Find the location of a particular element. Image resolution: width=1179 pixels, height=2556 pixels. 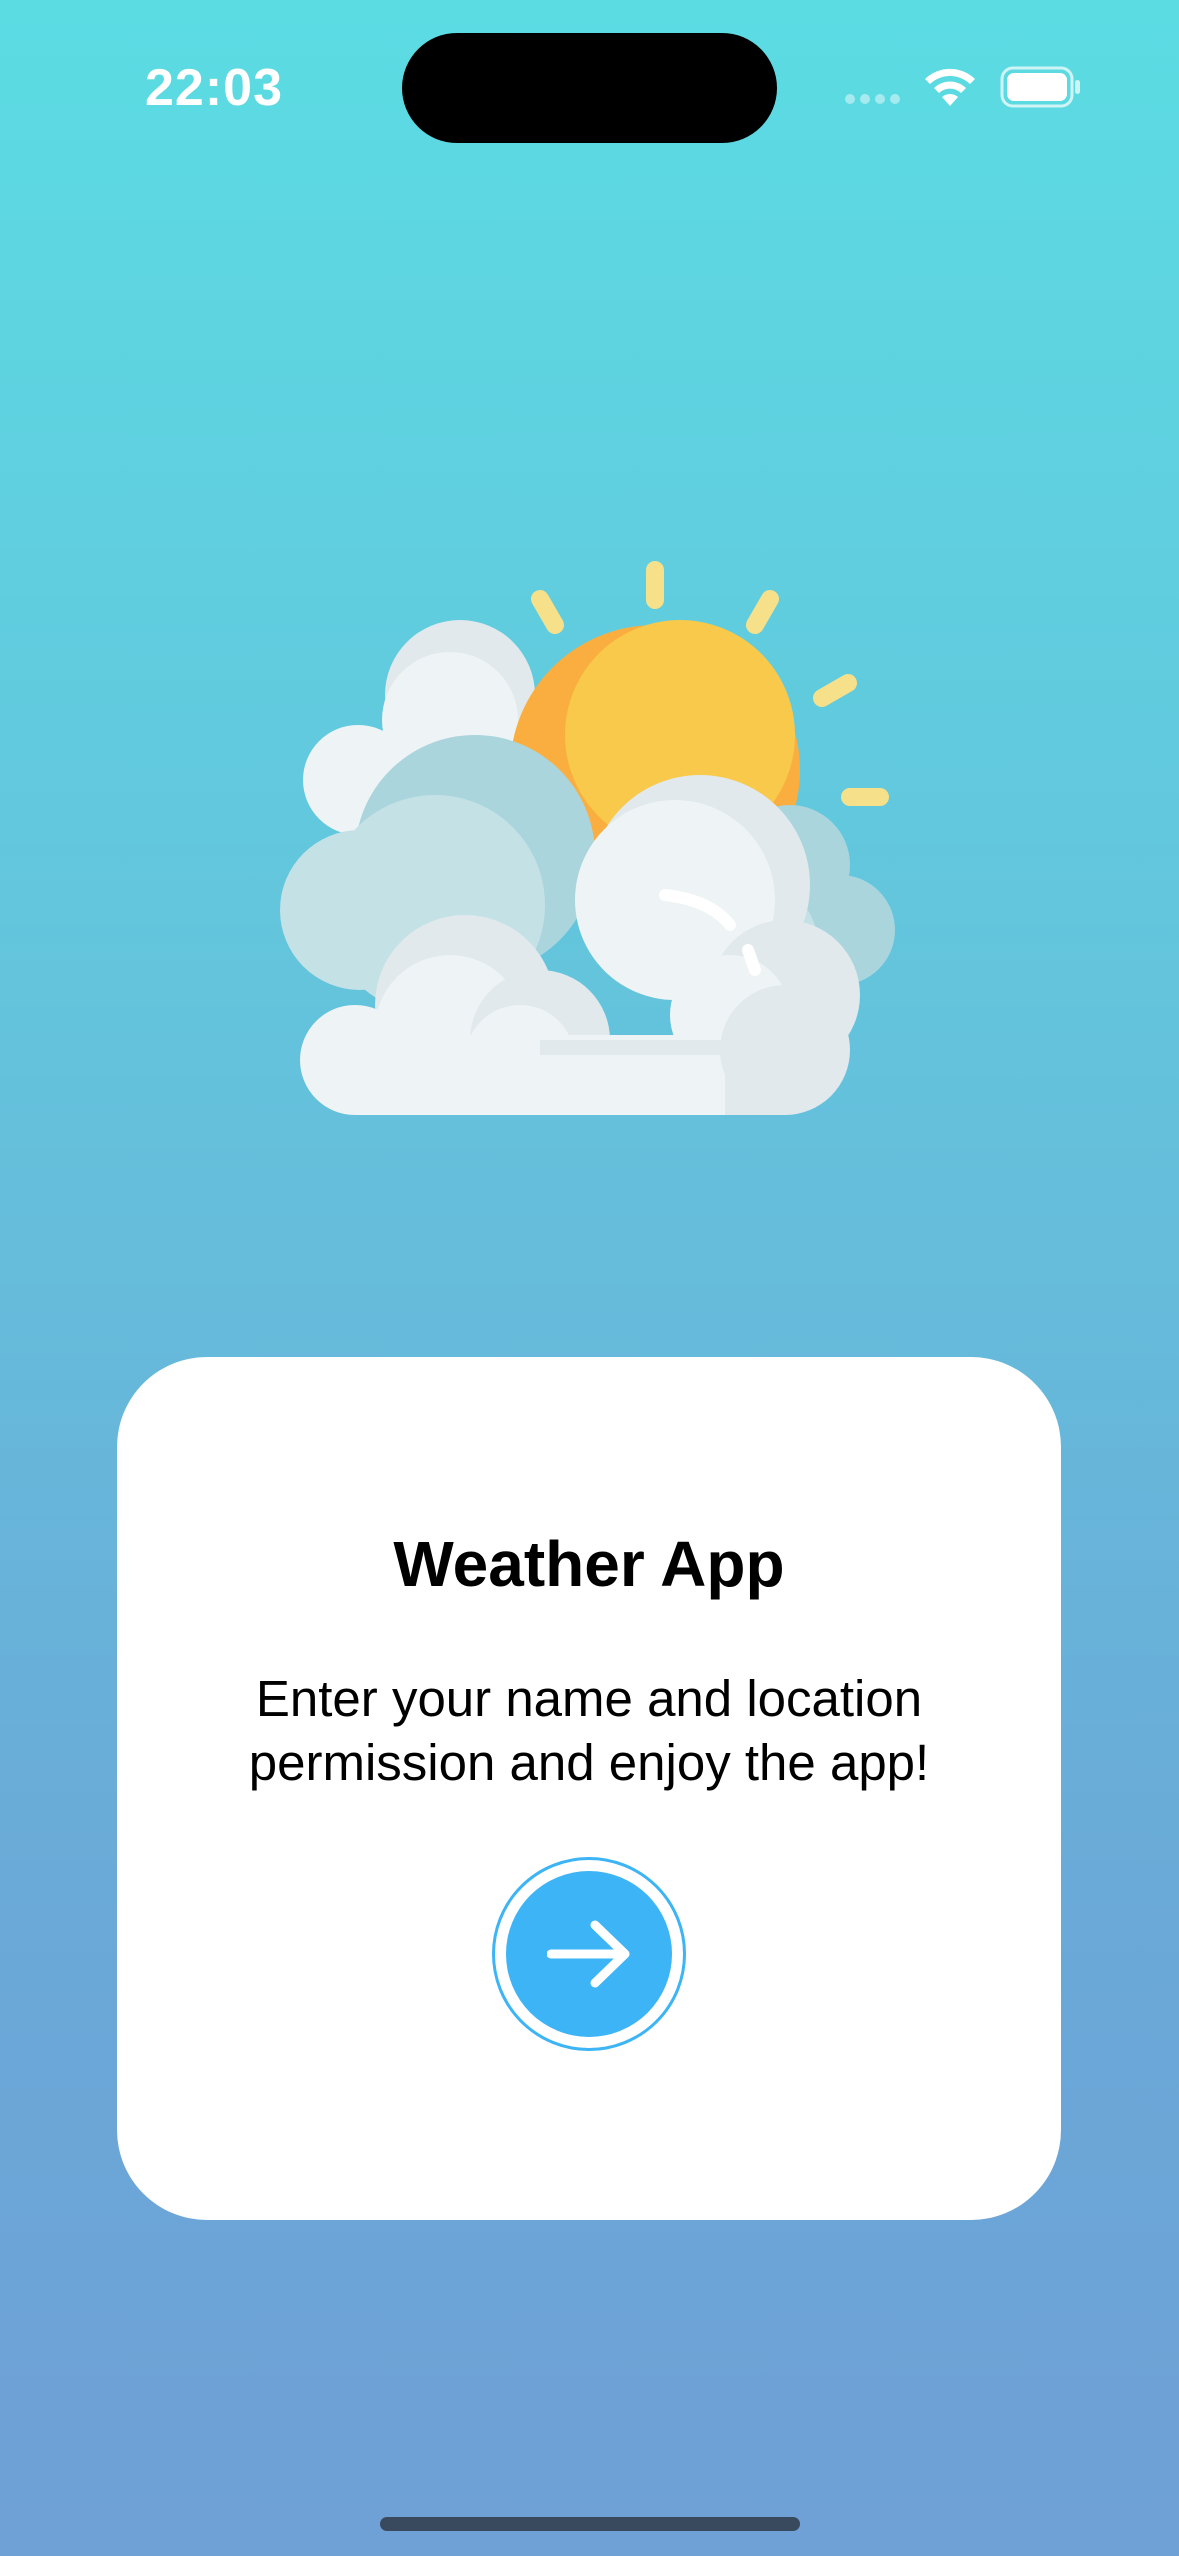

battery-icon is located at coordinates (1040, 87).